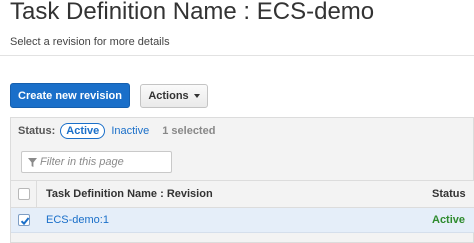 This screenshot has width=474, height=243. Describe the element at coordinates (192, 12) in the screenshot. I see `page-title: Task Definition Name : ECS-demo` at that location.